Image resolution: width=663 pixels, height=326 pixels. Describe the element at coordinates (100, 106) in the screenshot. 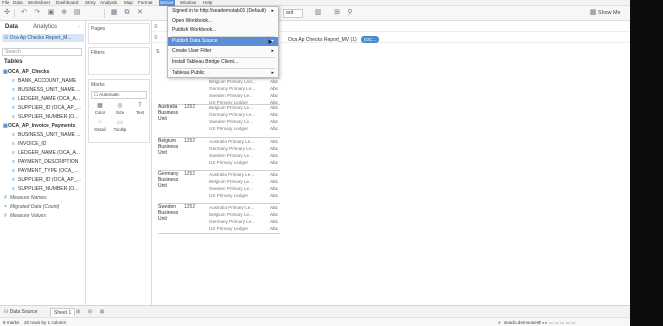

I see `color-icon: ▦` at that location.